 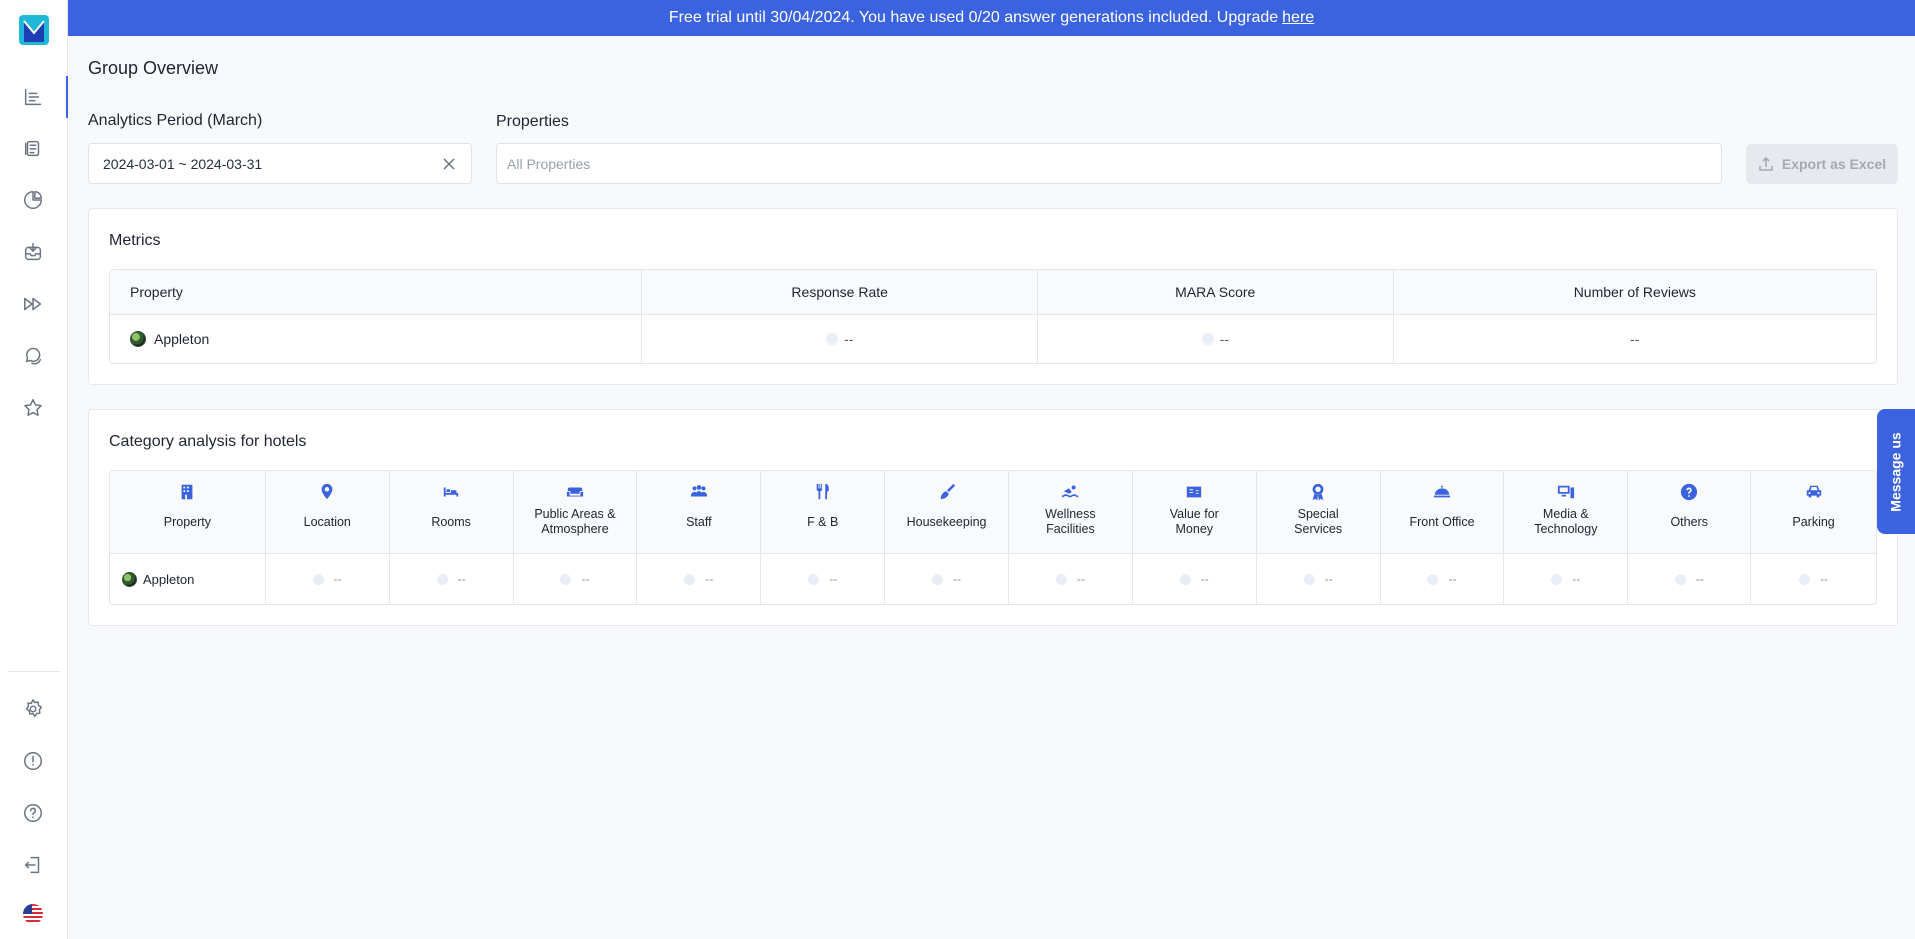 I want to click on col-f-and-b: F & B, so click(x=823, y=512).